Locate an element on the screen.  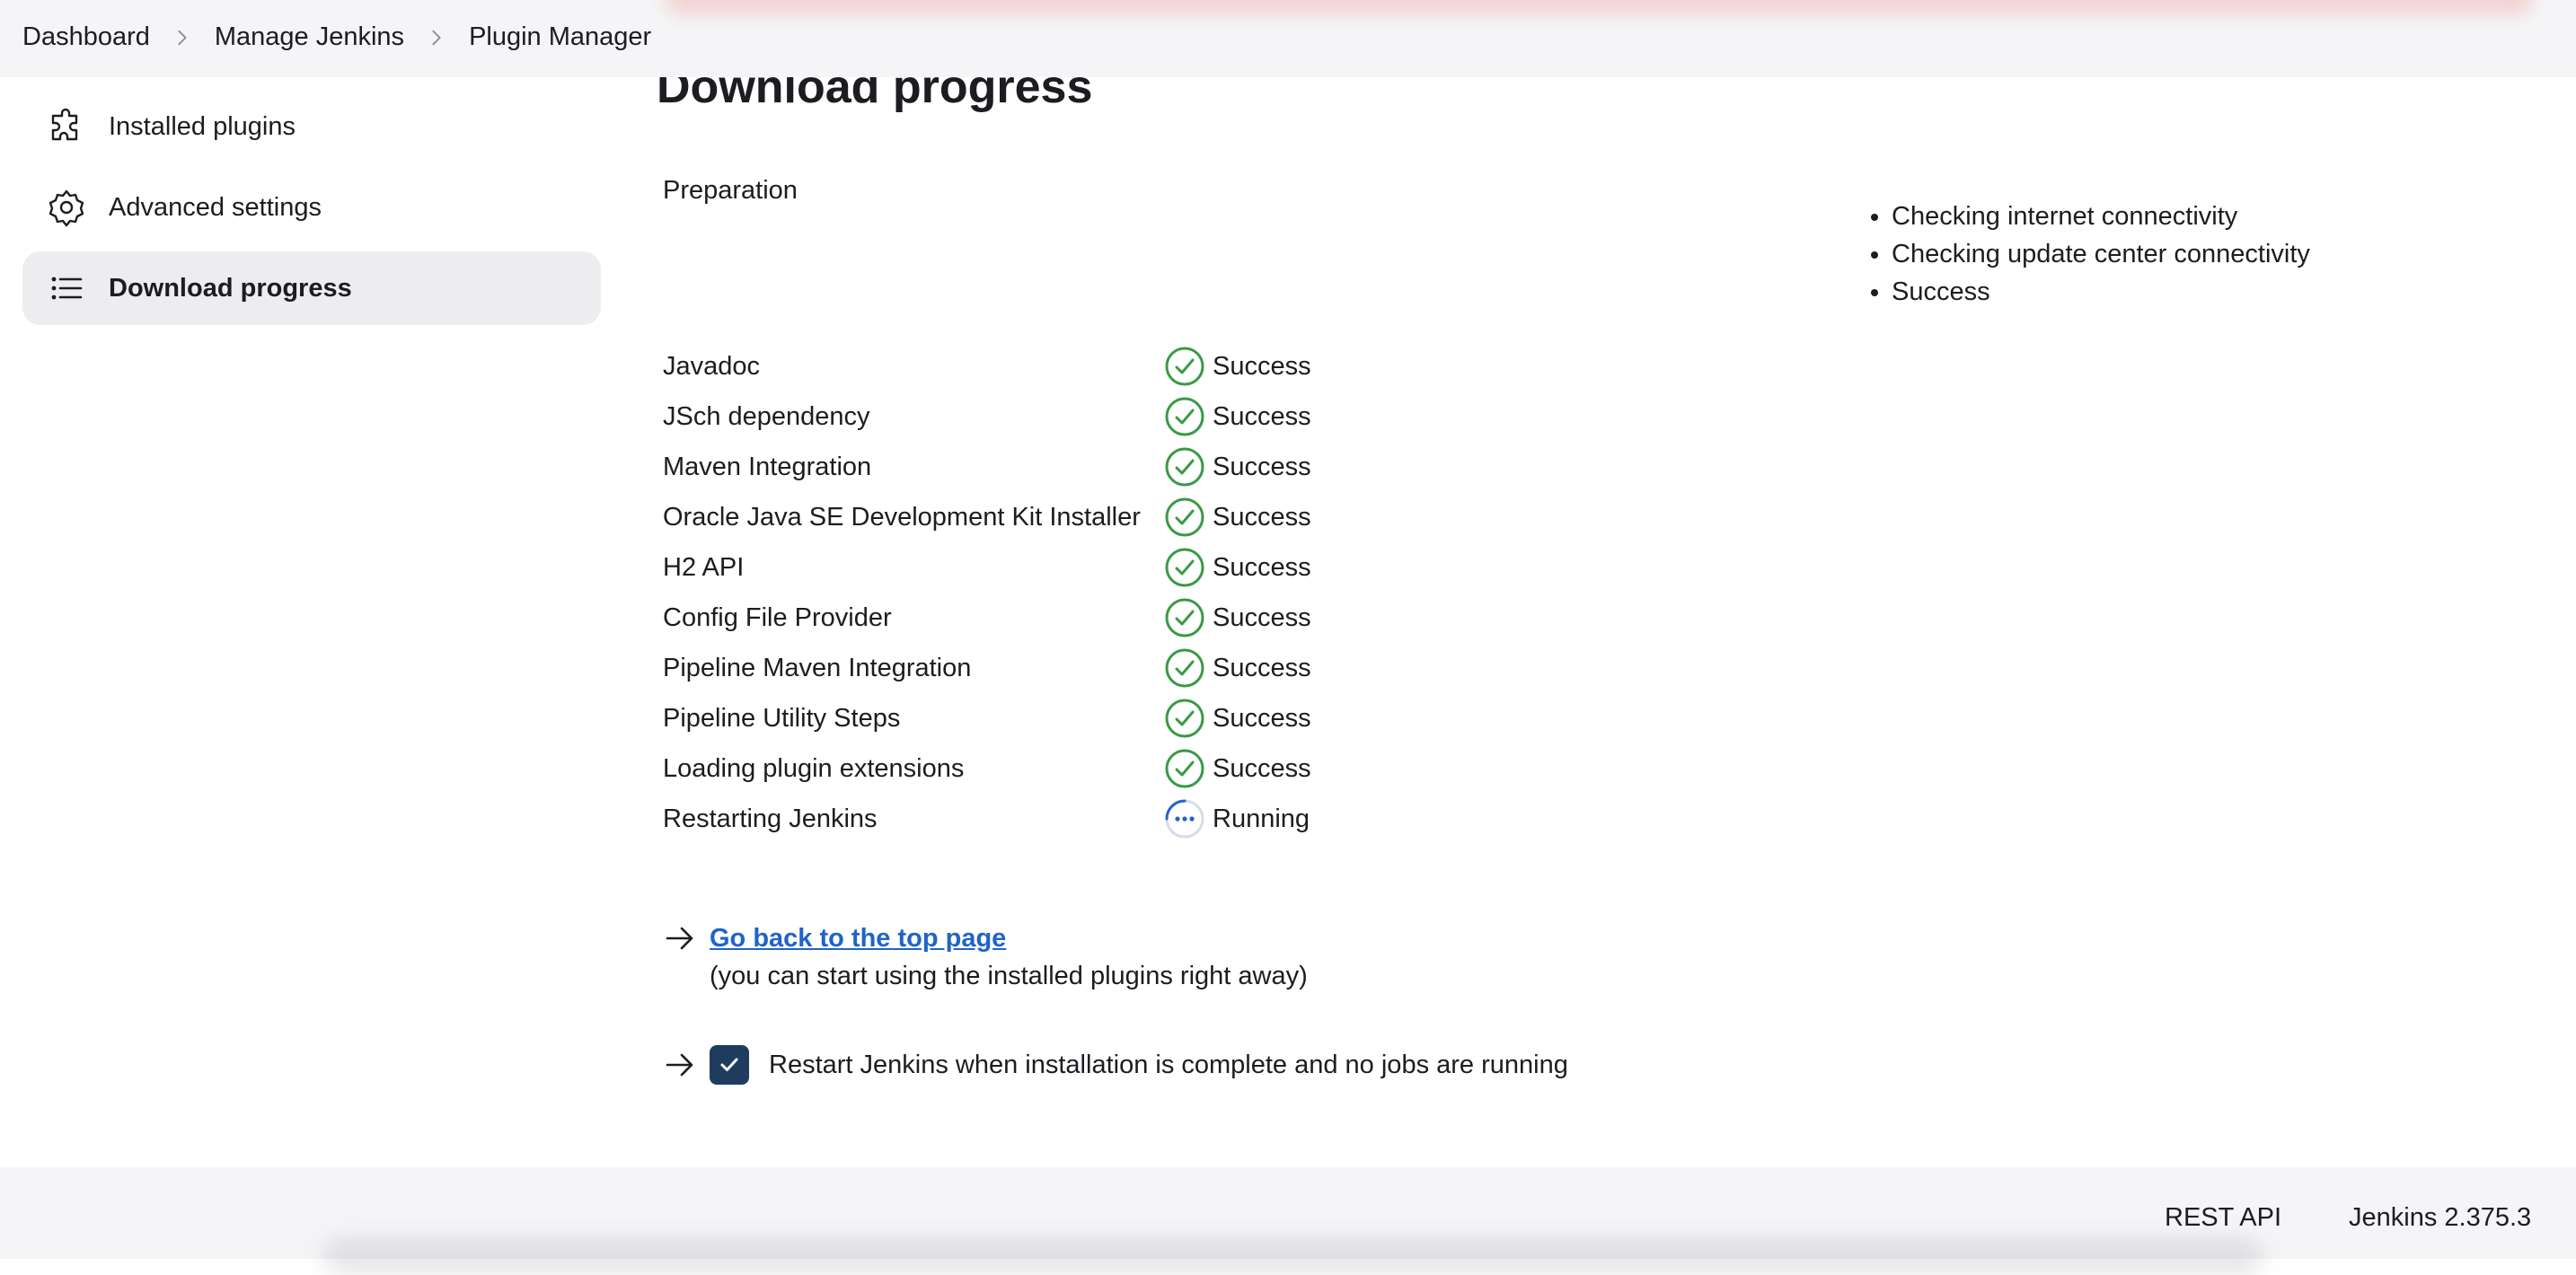
preparation-step: Success is located at coordinates (2101, 292).